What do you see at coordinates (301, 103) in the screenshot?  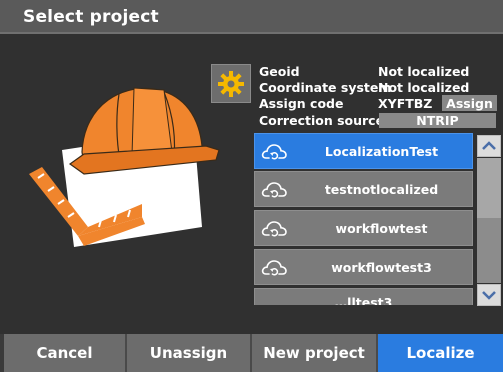 I see `assign-code-label: Assign code` at bounding box center [301, 103].